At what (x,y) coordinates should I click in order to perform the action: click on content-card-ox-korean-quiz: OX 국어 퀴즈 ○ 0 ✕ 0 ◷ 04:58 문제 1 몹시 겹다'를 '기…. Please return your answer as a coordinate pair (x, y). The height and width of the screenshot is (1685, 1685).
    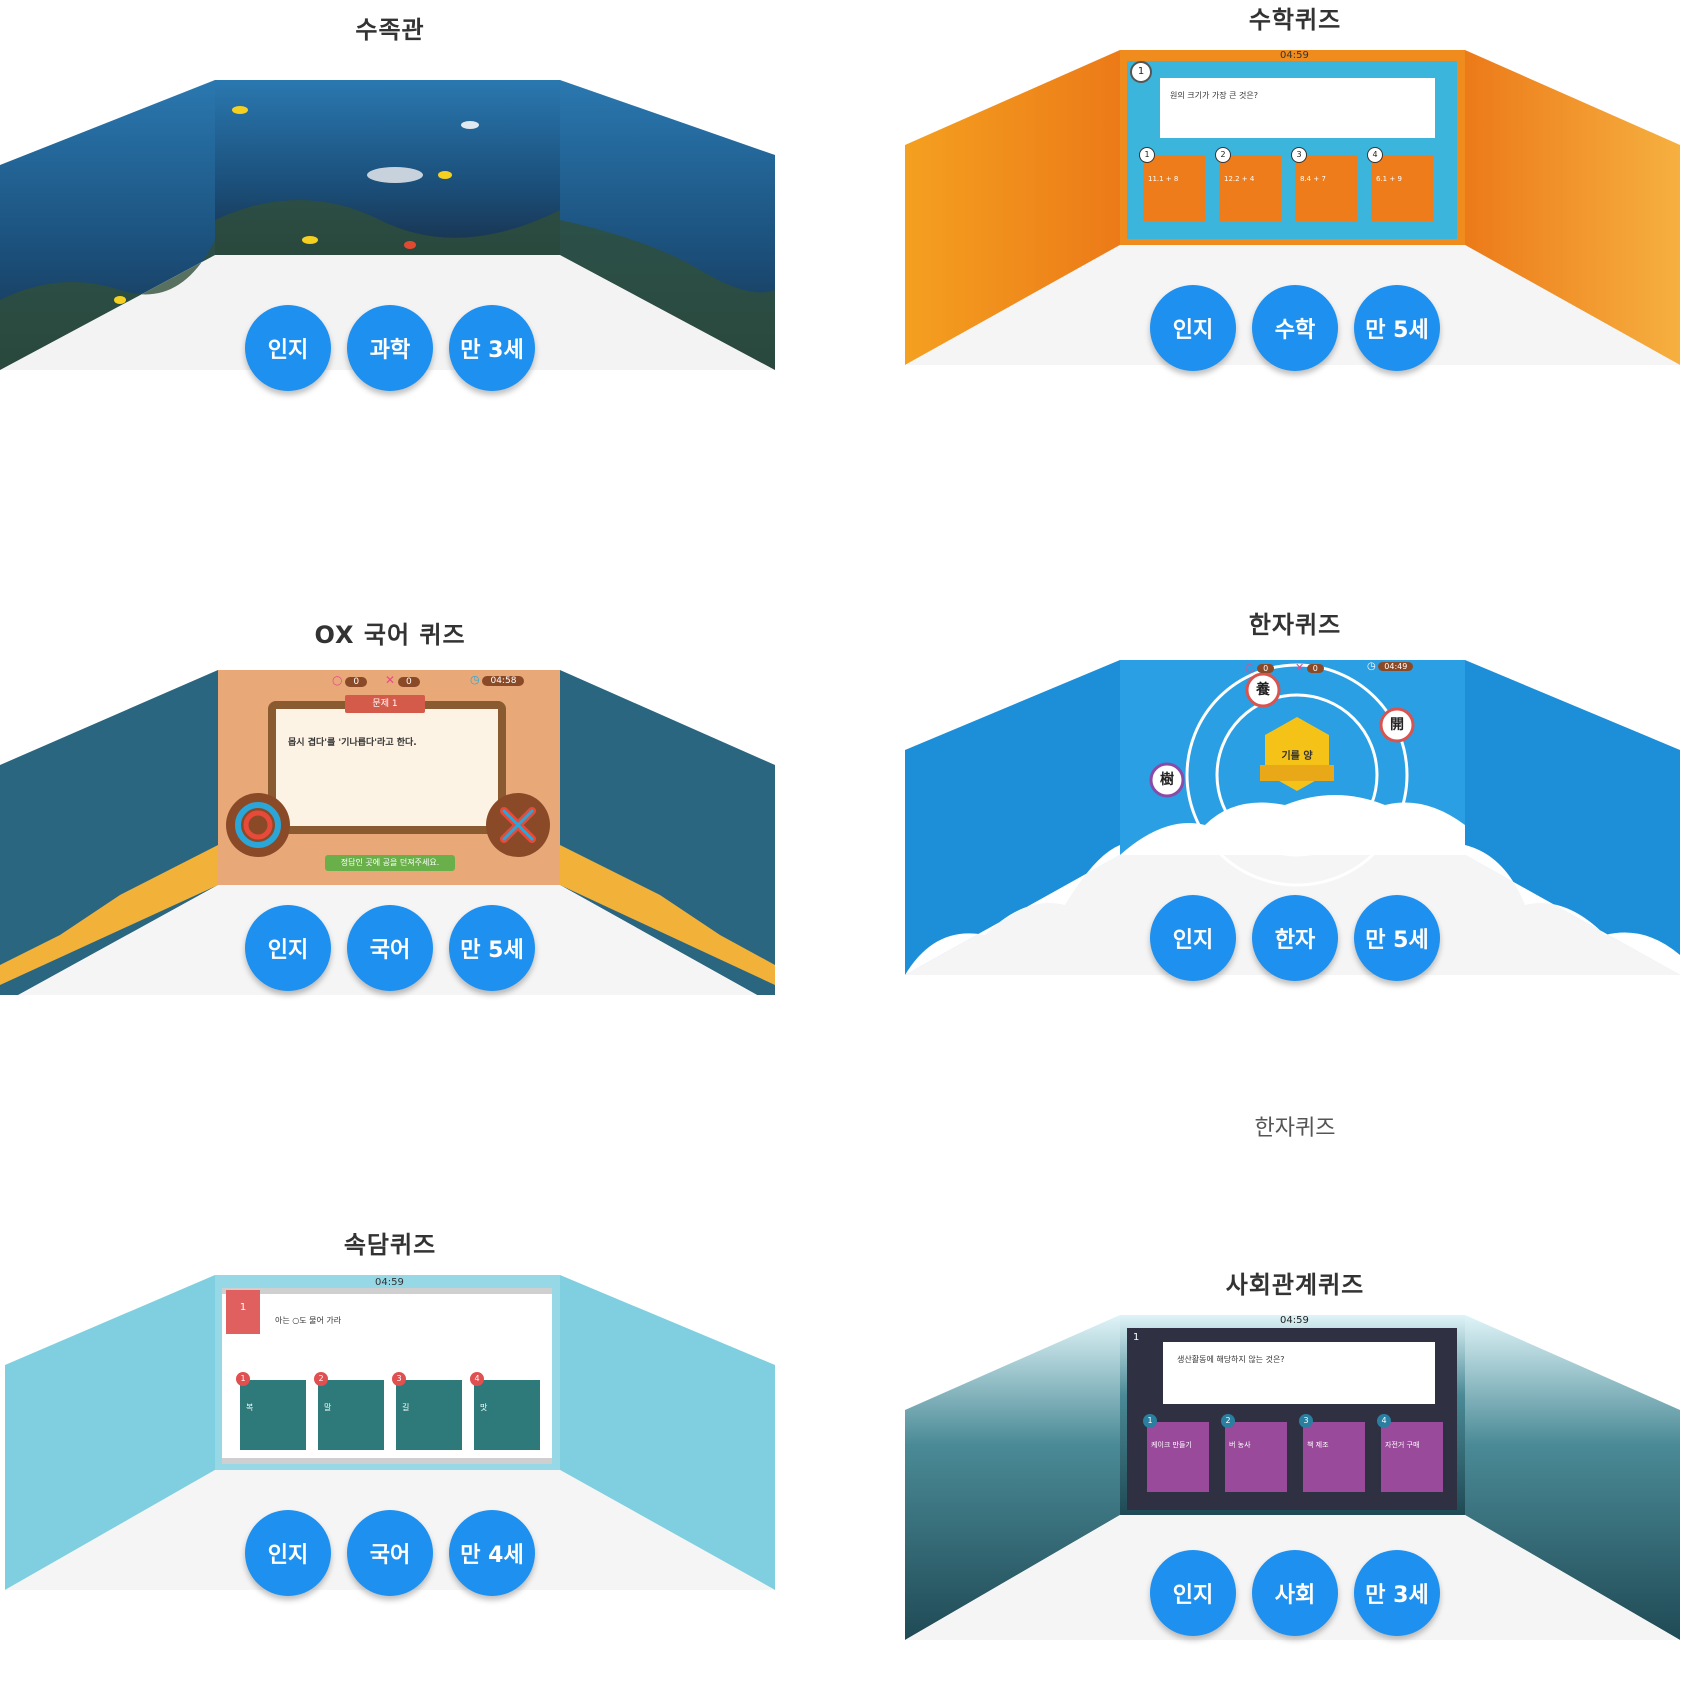
    Looking at the image, I should click on (390, 825).